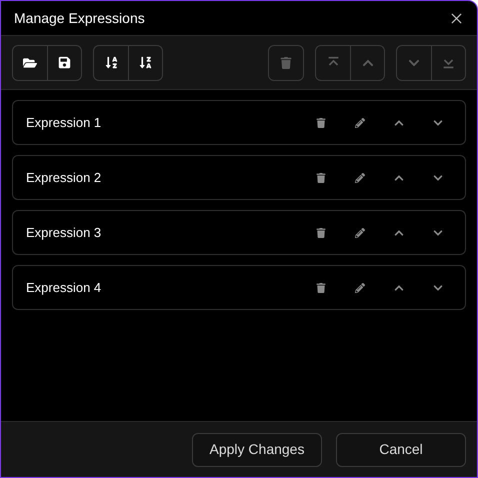  What do you see at coordinates (111, 62) in the screenshot?
I see `sort-ascending-icon` at bounding box center [111, 62].